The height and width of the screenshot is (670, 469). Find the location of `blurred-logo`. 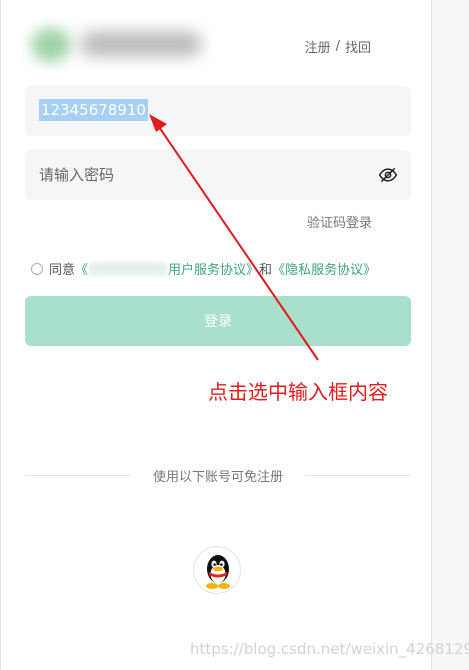

blurred-logo is located at coordinates (116, 44).